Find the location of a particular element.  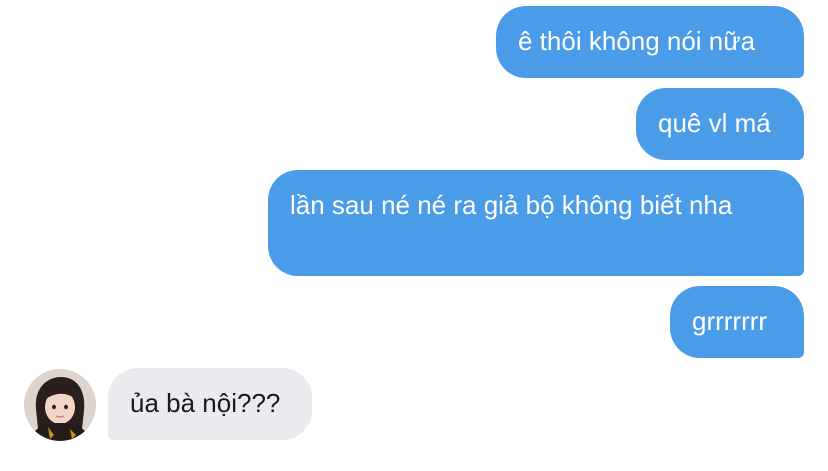

outgoing-message: lần sau né né ra giả bộ không biết nha is located at coordinates (536, 223).